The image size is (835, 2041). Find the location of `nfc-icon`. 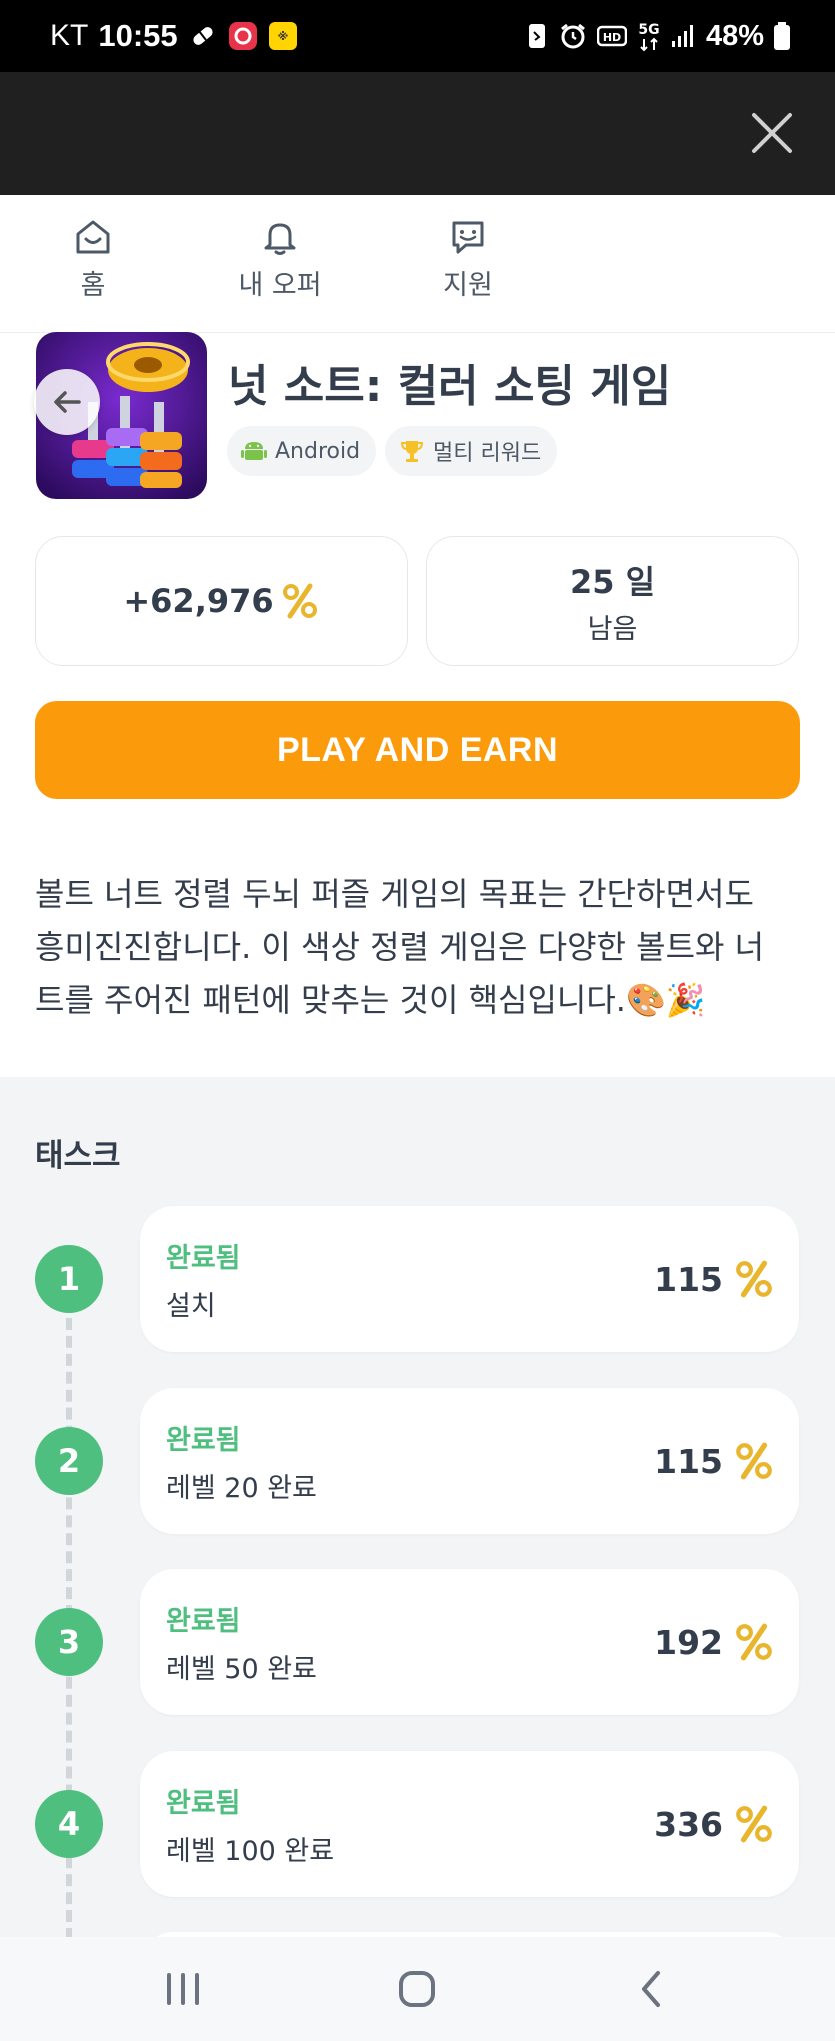

nfc-icon is located at coordinates (537, 36).